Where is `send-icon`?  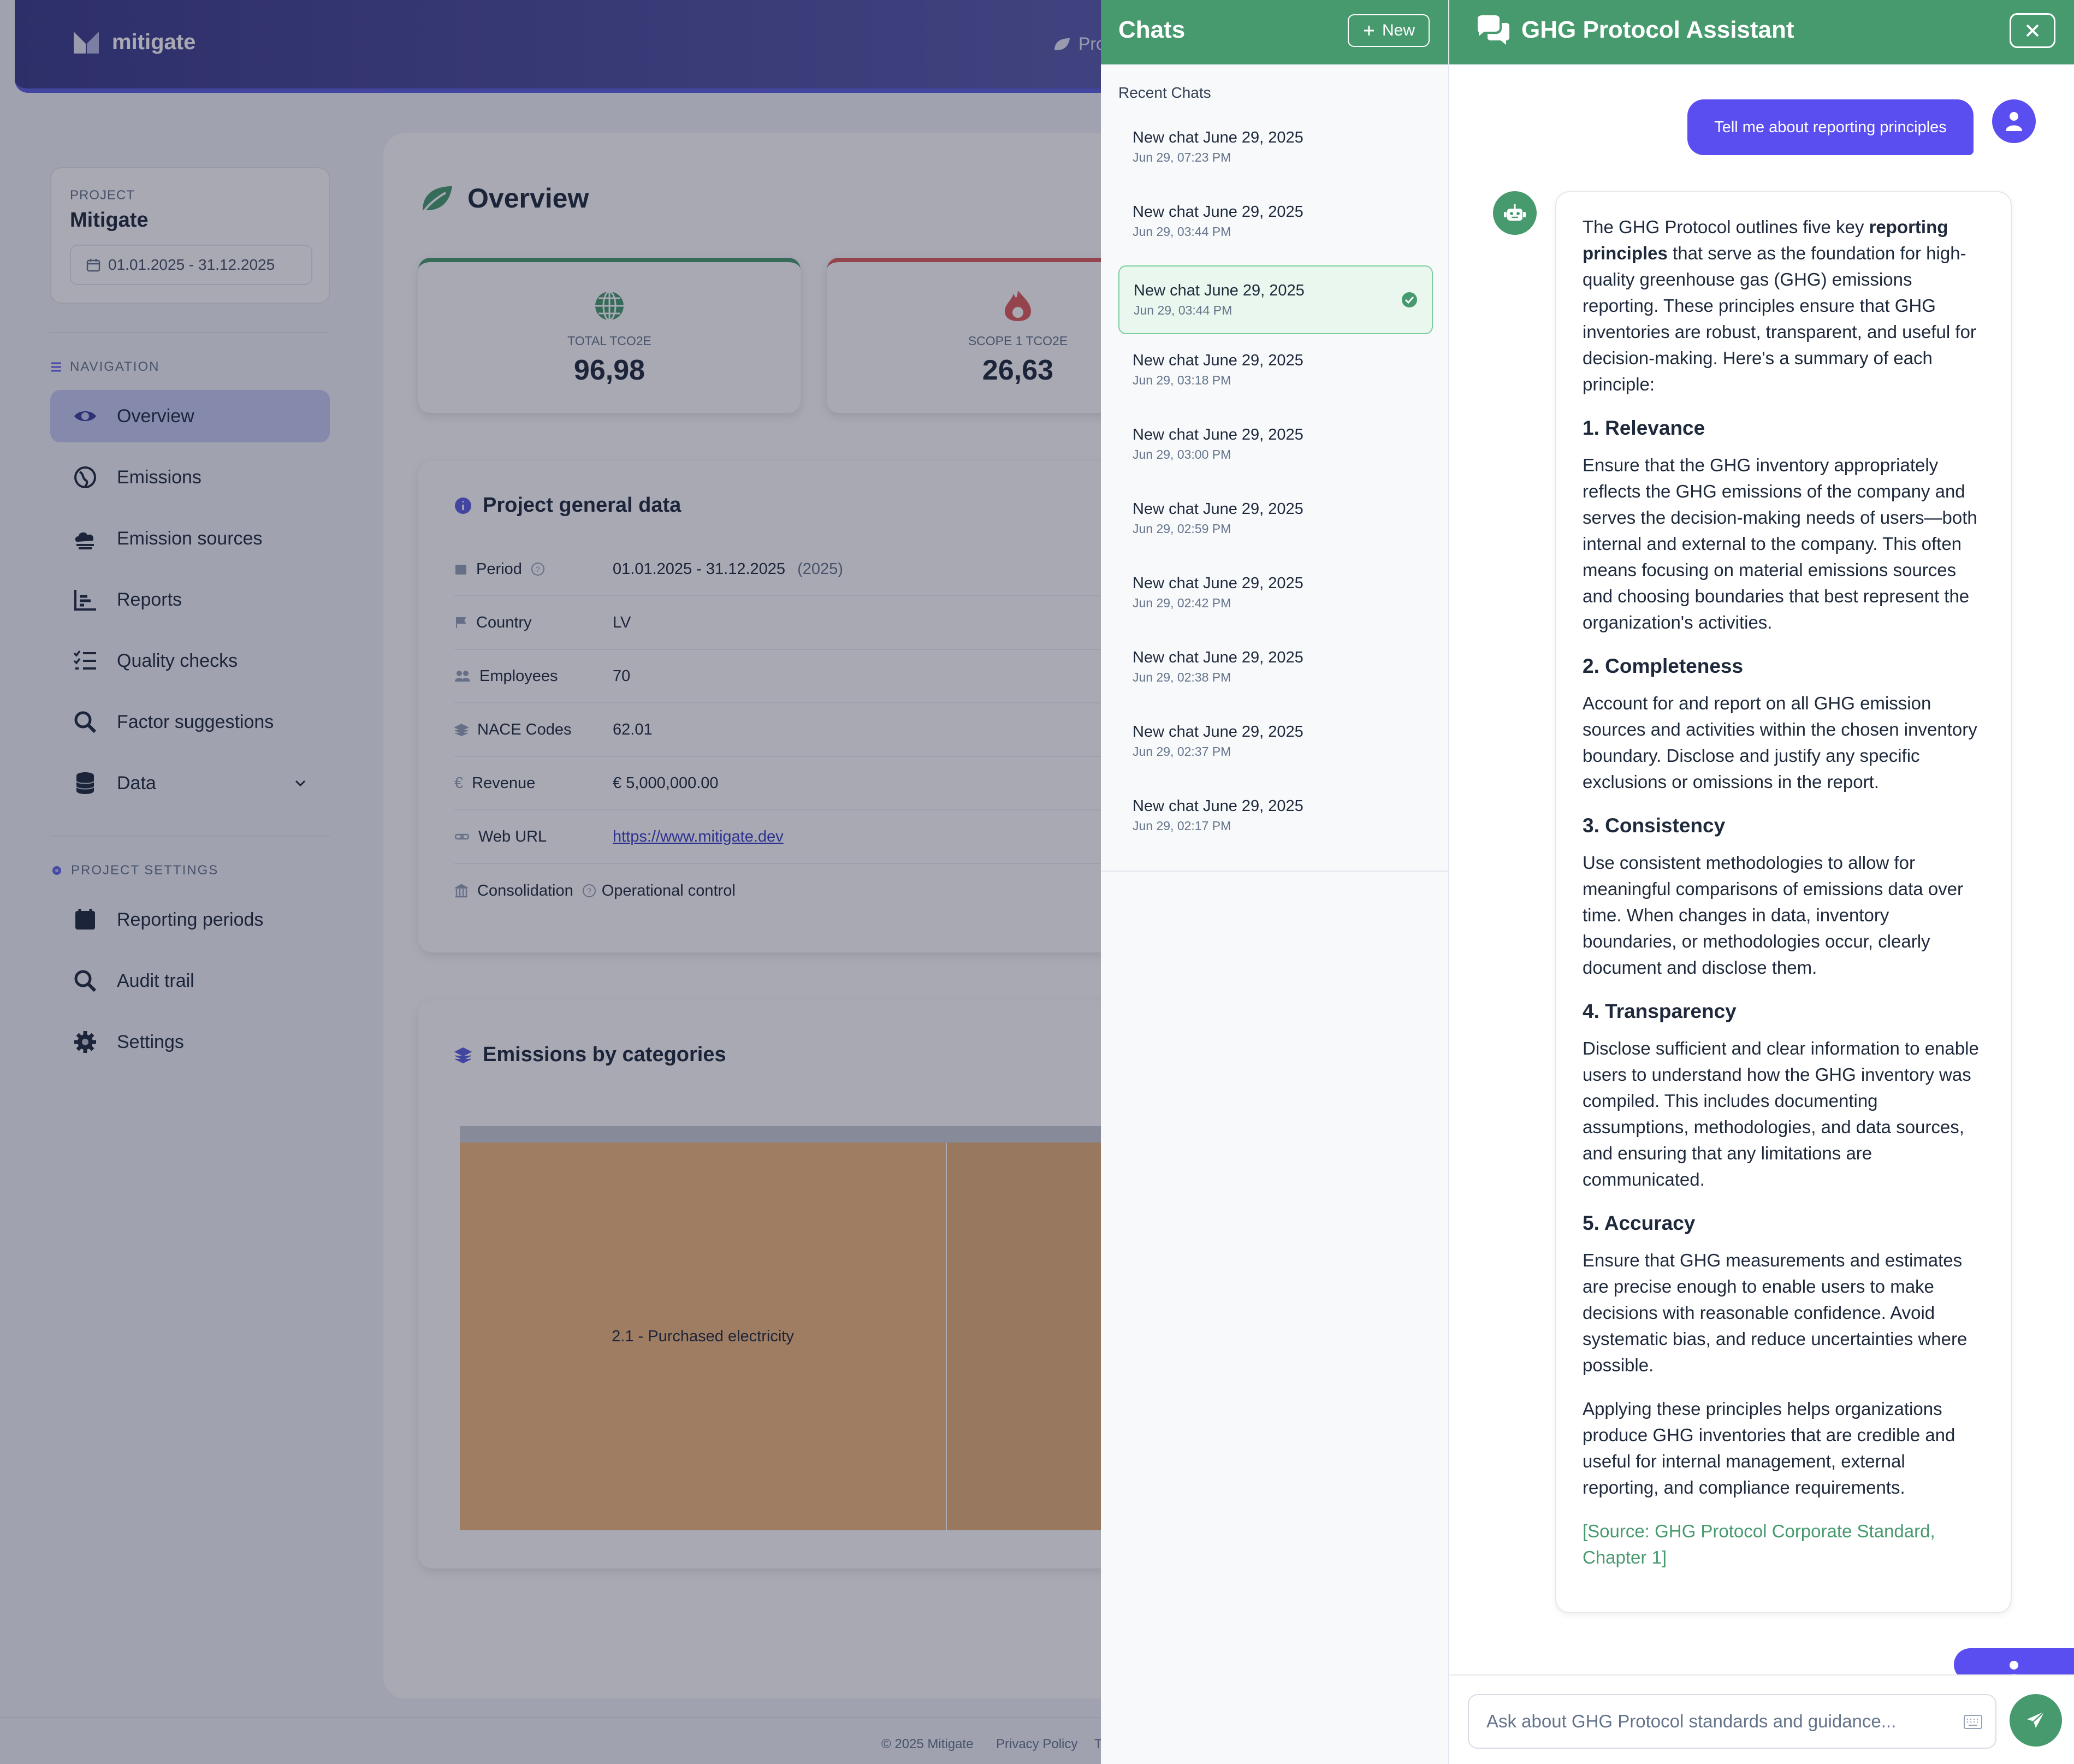
send-icon is located at coordinates (2036, 1719).